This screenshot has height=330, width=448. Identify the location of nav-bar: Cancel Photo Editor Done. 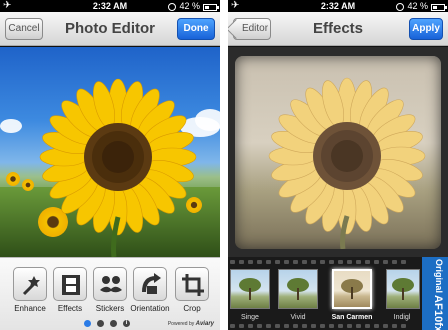
(110, 29).